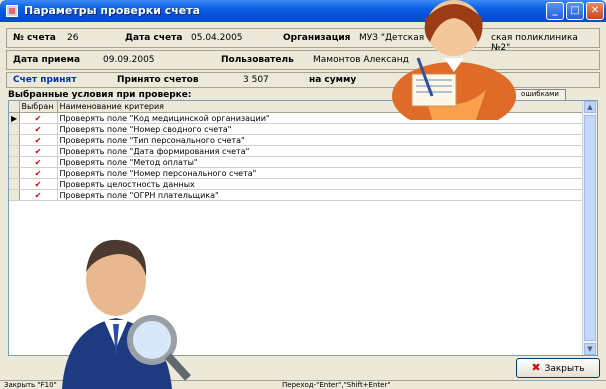 The height and width of the screenshot is (389, 606). I want to click on woman-clipart, so click(454, 60).